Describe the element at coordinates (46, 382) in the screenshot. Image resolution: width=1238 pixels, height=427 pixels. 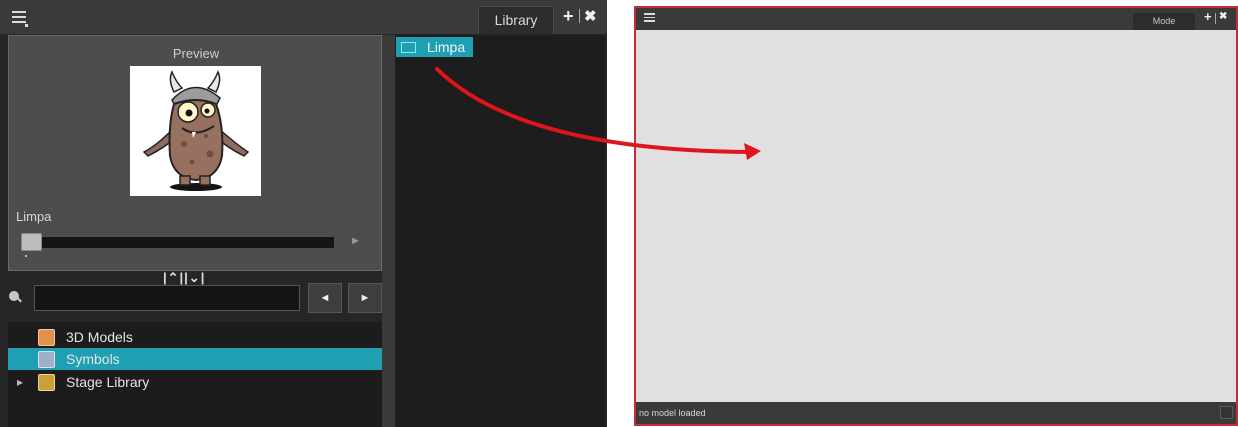
I see `stage-library-icon` at that location.